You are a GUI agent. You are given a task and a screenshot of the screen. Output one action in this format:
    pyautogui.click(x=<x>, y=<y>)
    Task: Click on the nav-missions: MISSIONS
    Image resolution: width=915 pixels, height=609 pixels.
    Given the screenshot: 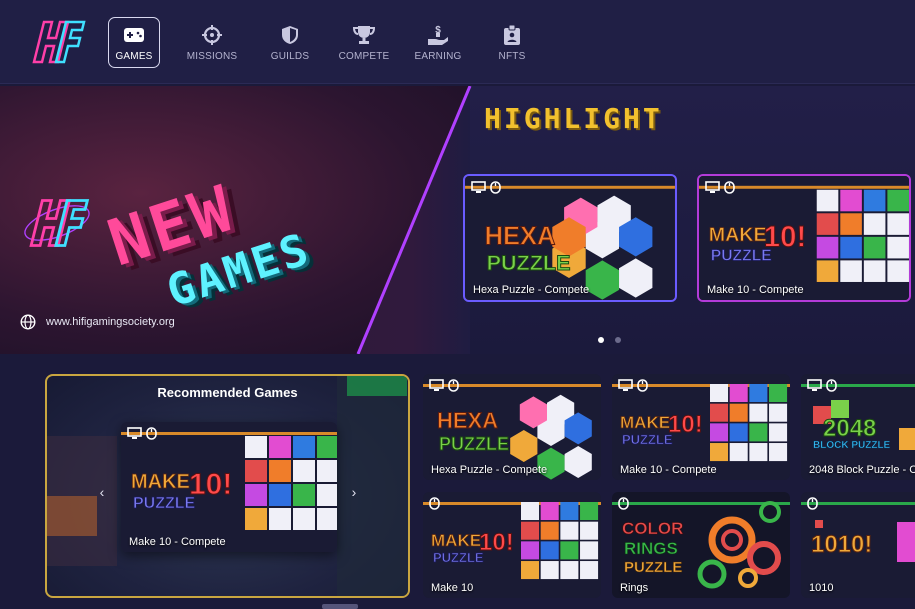 What is the action you would take?
    pyautogui.click(x=212, y=42)
    